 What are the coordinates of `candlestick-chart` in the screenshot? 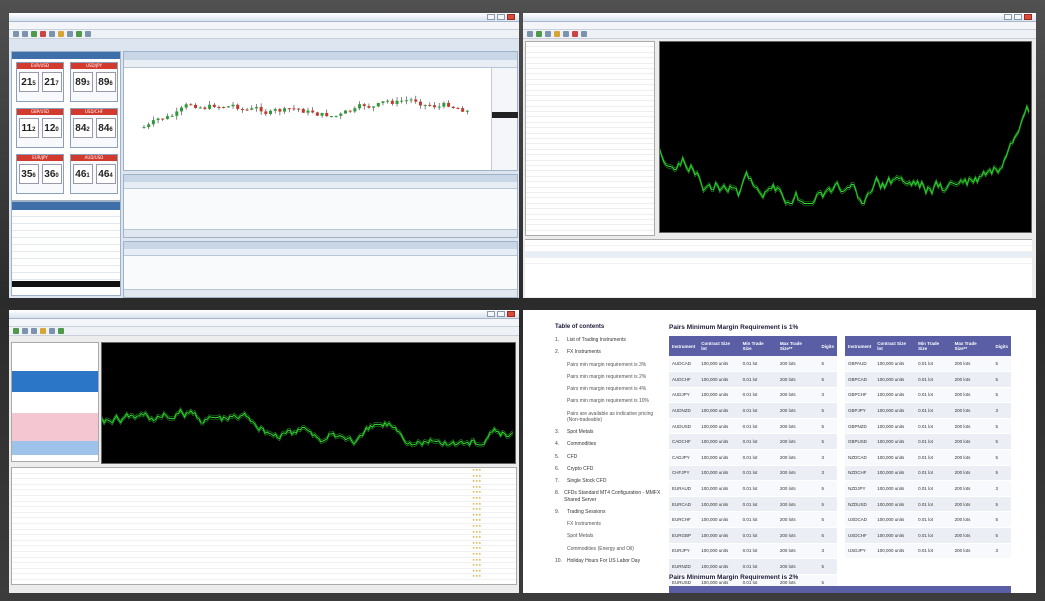 It's located at (308, 116).